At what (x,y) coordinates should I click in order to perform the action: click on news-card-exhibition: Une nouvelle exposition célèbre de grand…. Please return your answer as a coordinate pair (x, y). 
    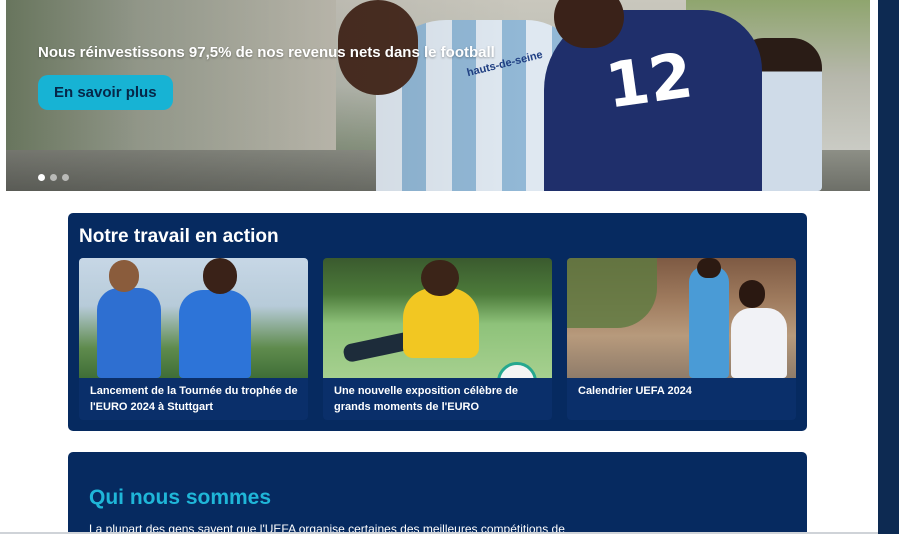
    Looking at the image, I should click on (437, 339).